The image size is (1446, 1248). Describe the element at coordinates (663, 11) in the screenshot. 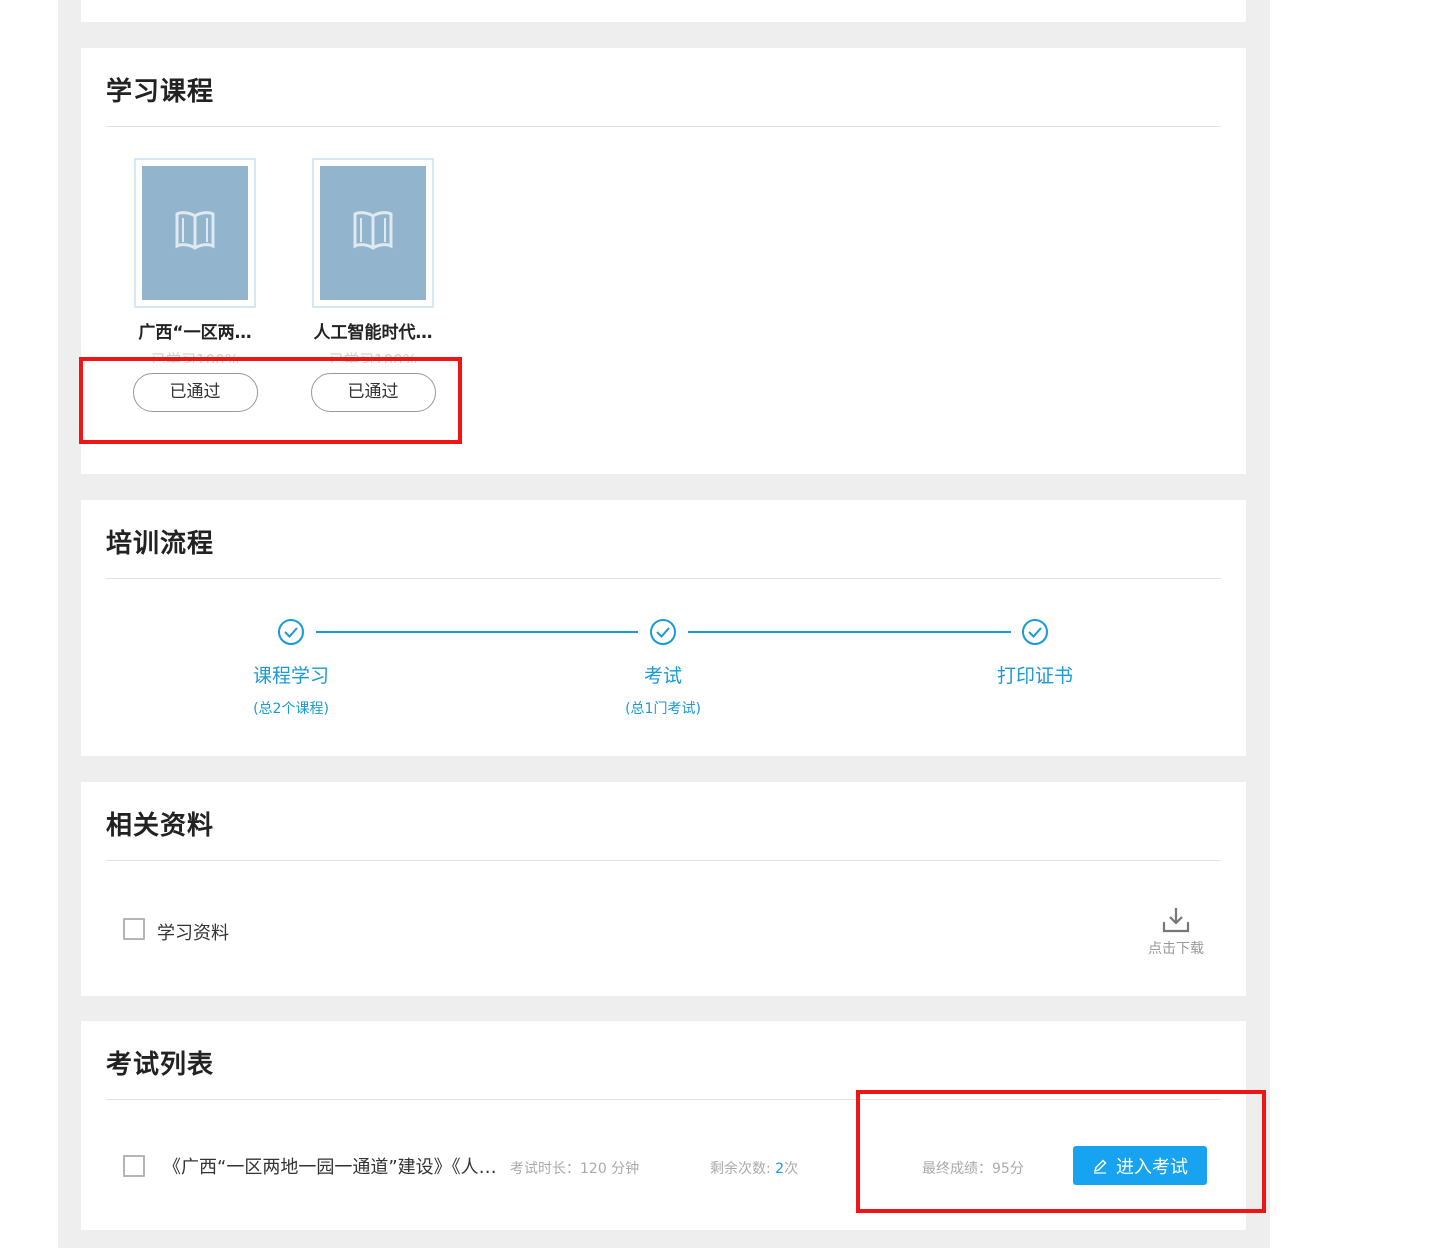

I see `previous-section-card` at that location.